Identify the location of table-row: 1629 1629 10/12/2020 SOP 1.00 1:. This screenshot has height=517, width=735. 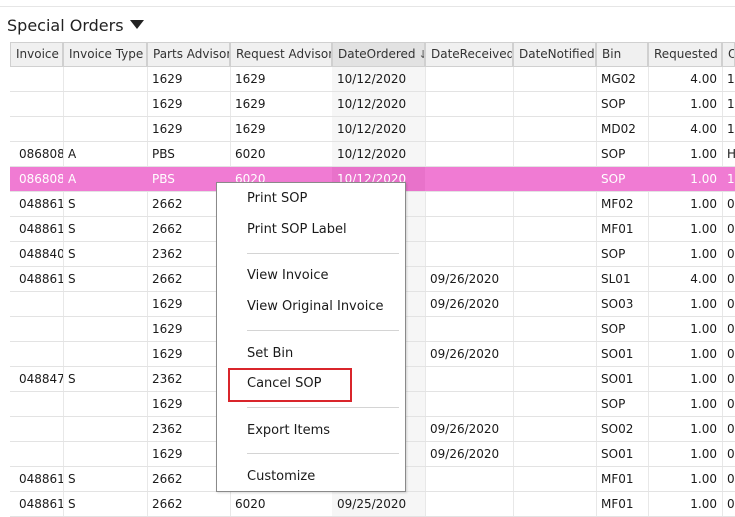
(372, 104).